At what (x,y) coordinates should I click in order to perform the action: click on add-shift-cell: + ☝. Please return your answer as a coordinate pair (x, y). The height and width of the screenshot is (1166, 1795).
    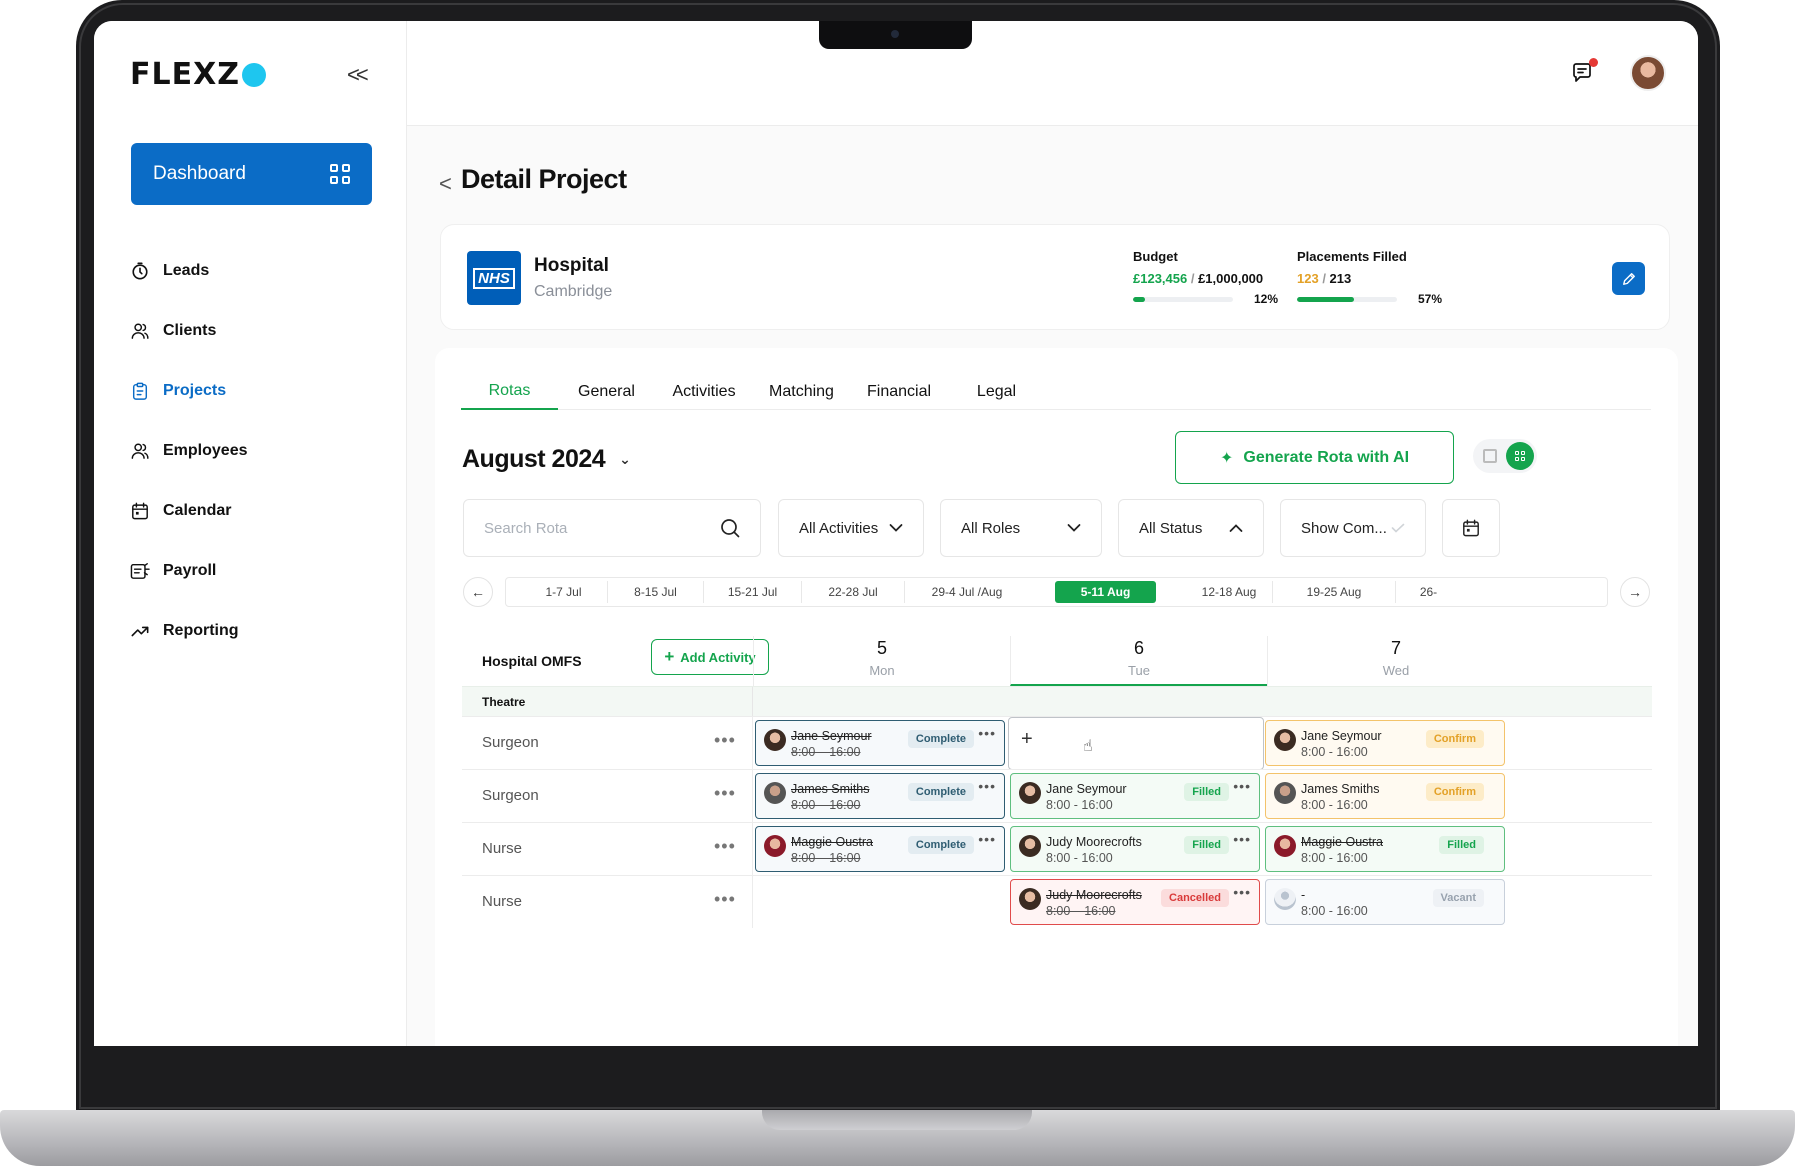
    Looking at the image, I should click on (1136, 743).